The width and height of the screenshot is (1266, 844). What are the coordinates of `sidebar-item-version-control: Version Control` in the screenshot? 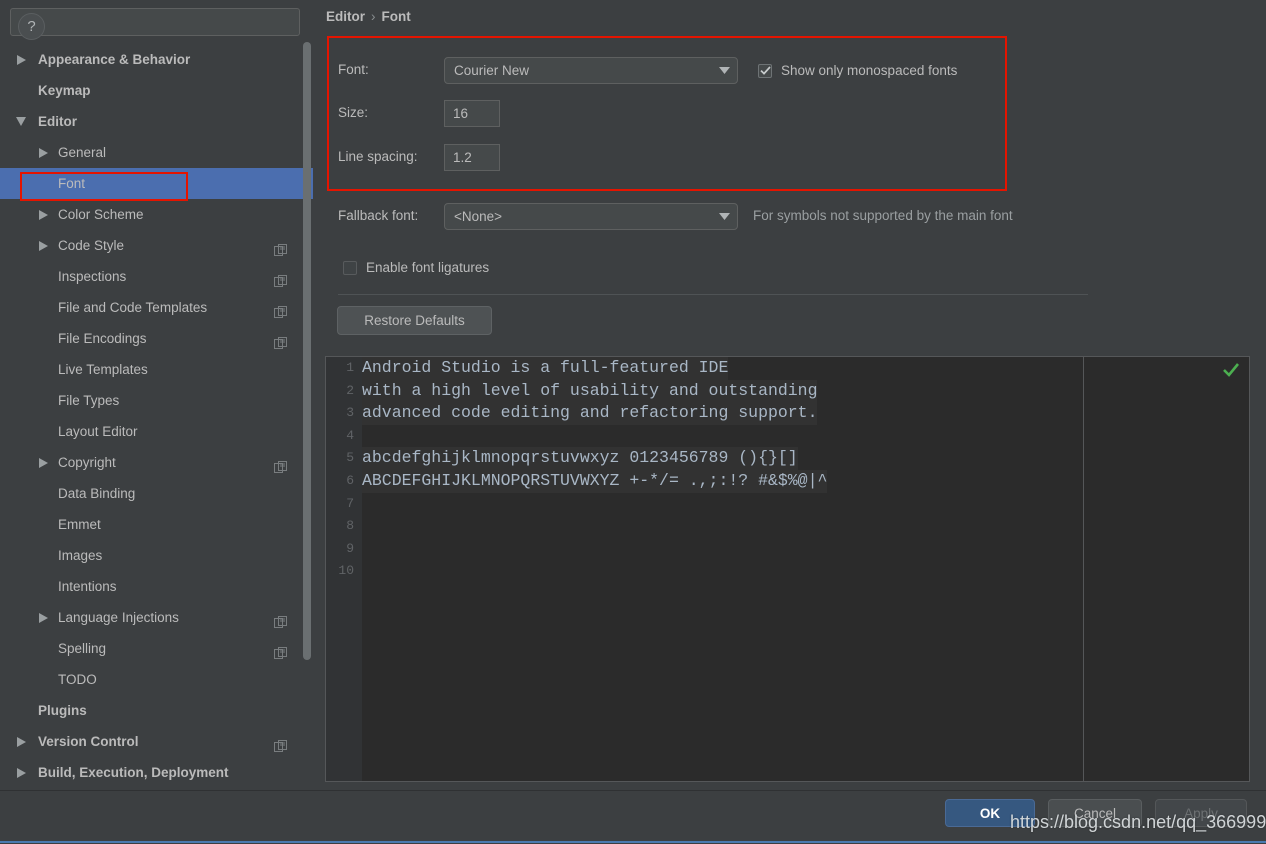 It's located at (156, 741).